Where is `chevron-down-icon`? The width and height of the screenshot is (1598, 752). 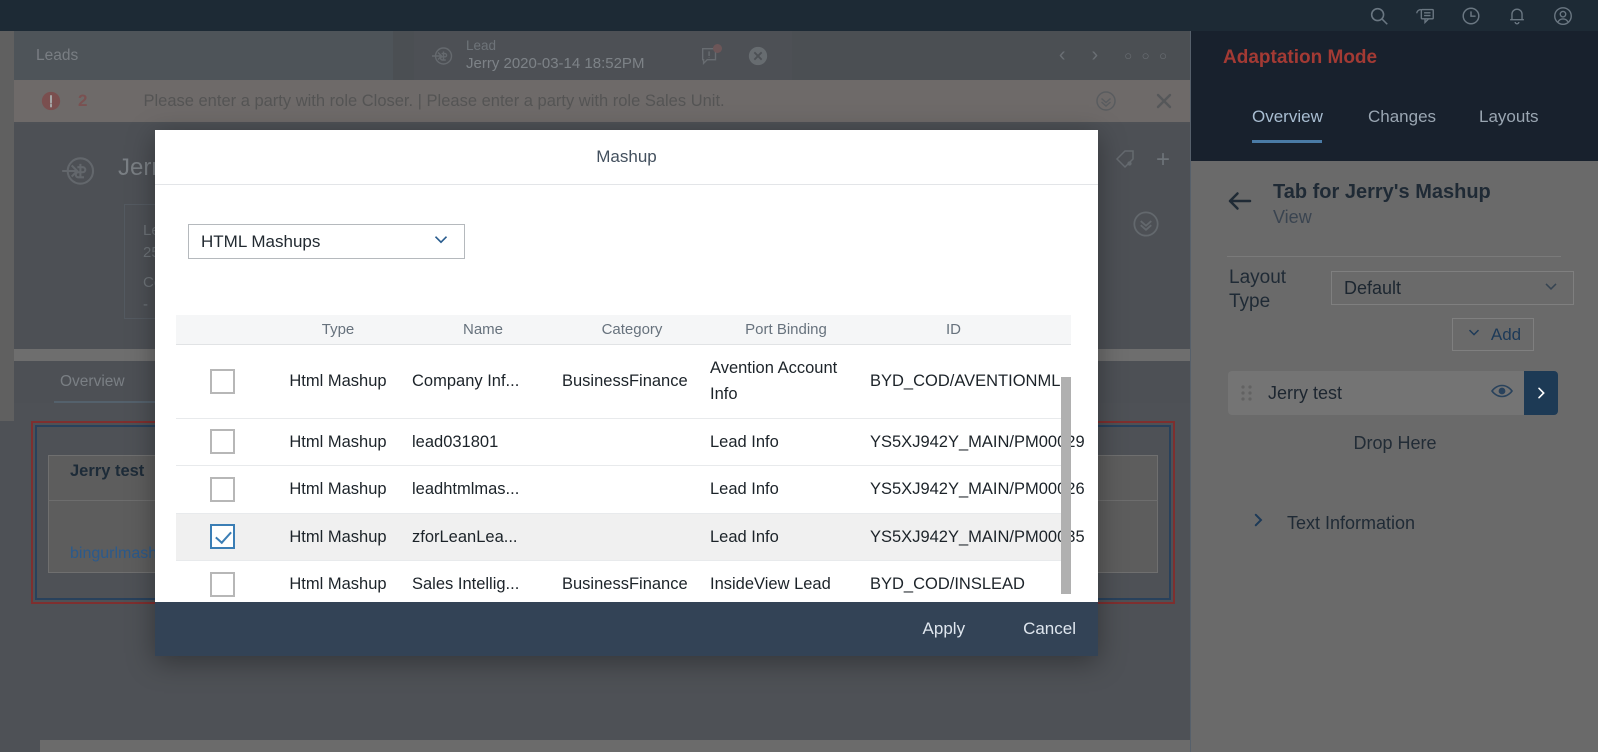 chevron-down-icon is located at coordinates (1551, 288).